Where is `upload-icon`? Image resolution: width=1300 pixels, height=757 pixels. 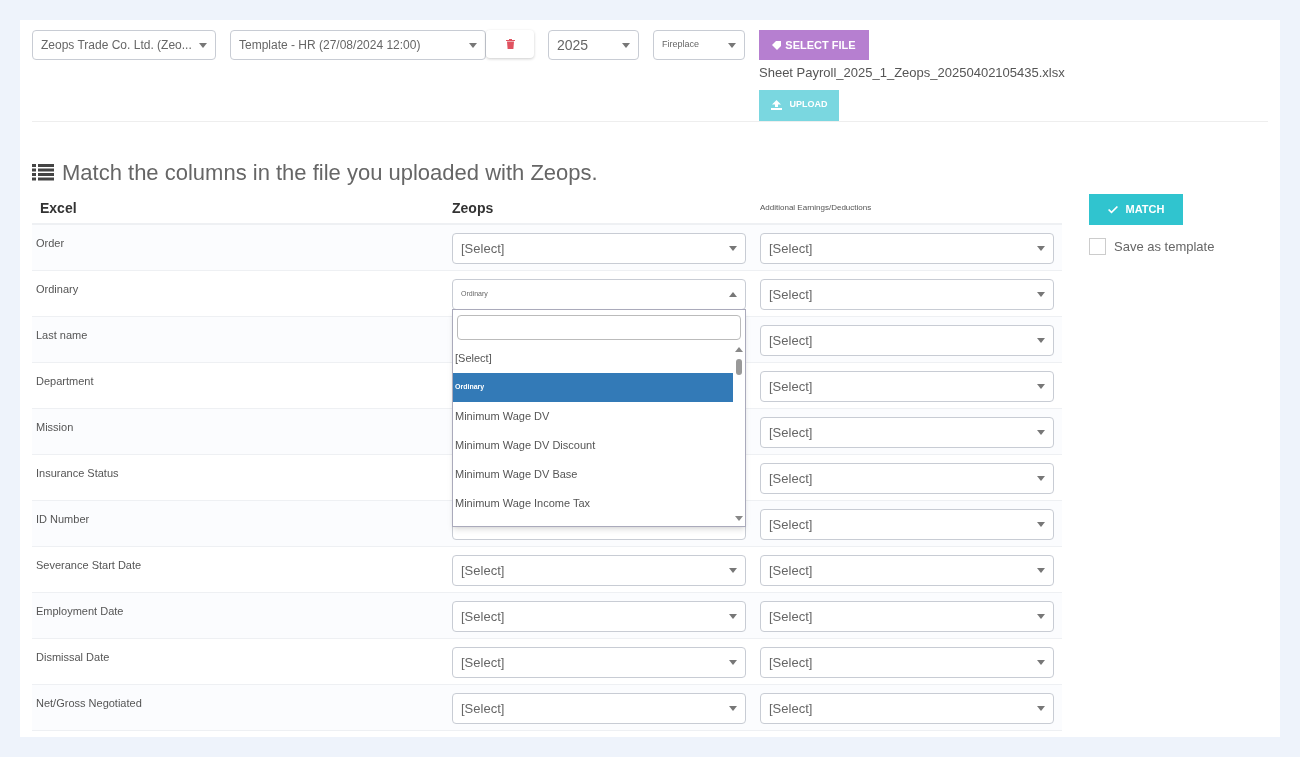 upload-icon is located at coordinates (776, 105).